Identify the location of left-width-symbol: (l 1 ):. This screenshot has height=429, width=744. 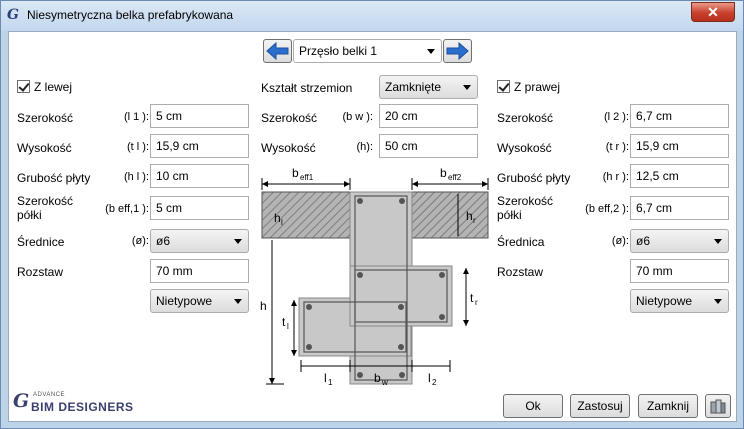
(136, 117).